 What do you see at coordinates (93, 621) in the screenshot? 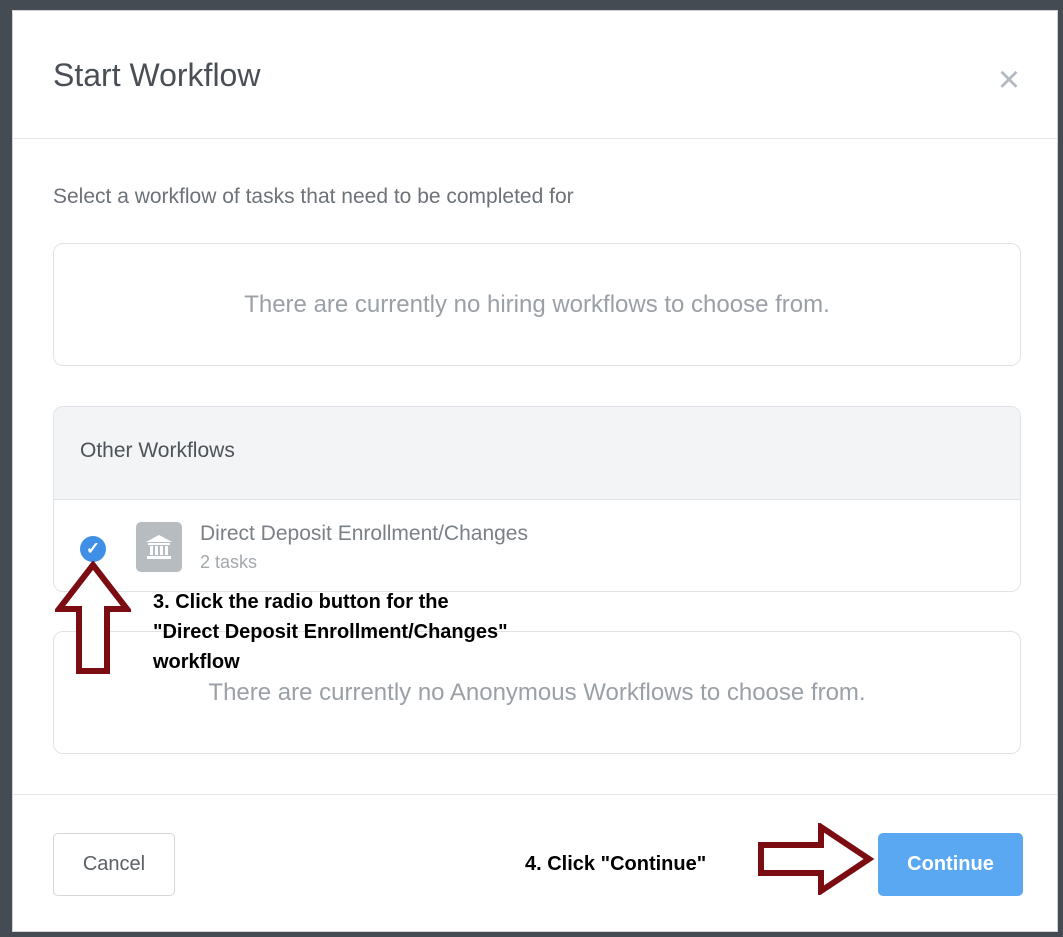
I see `annotation-arrow-up-icon` at bounding box center [93, 621].